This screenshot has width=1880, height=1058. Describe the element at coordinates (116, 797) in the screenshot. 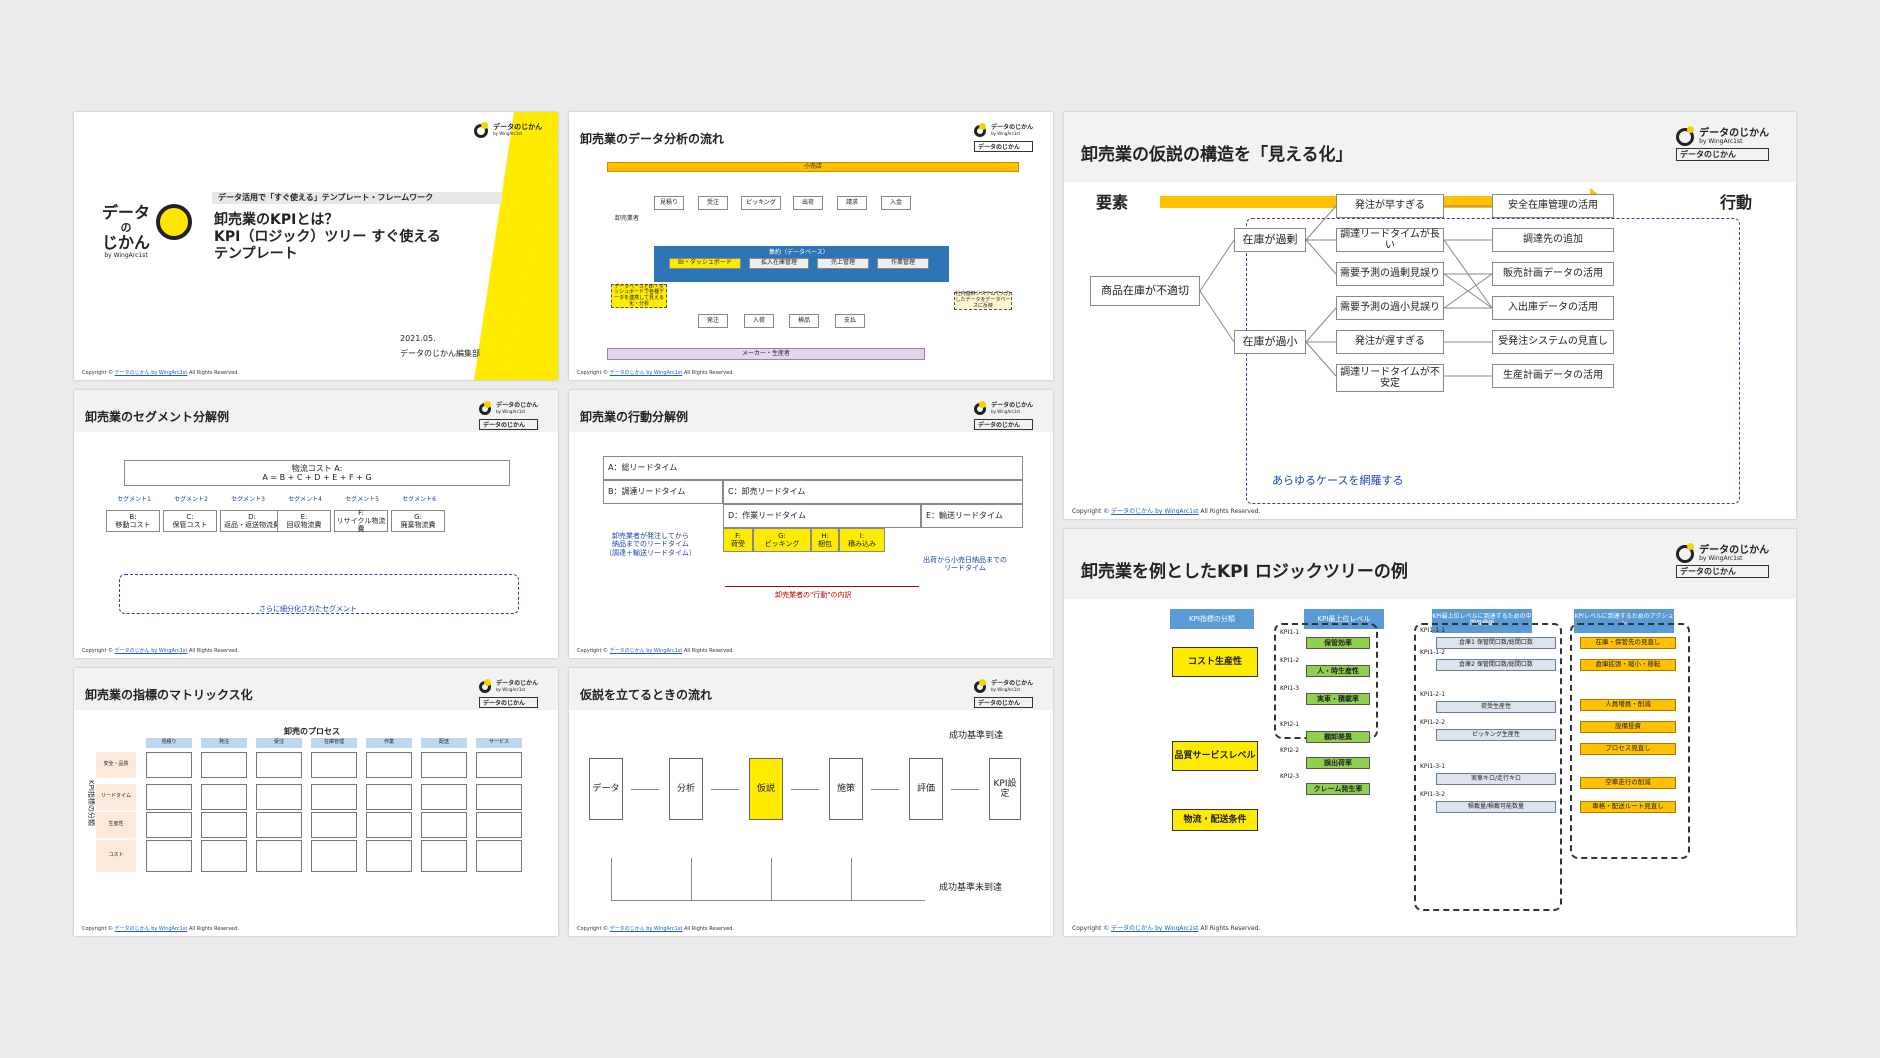

I see `row-header: リードタイム` at that location.